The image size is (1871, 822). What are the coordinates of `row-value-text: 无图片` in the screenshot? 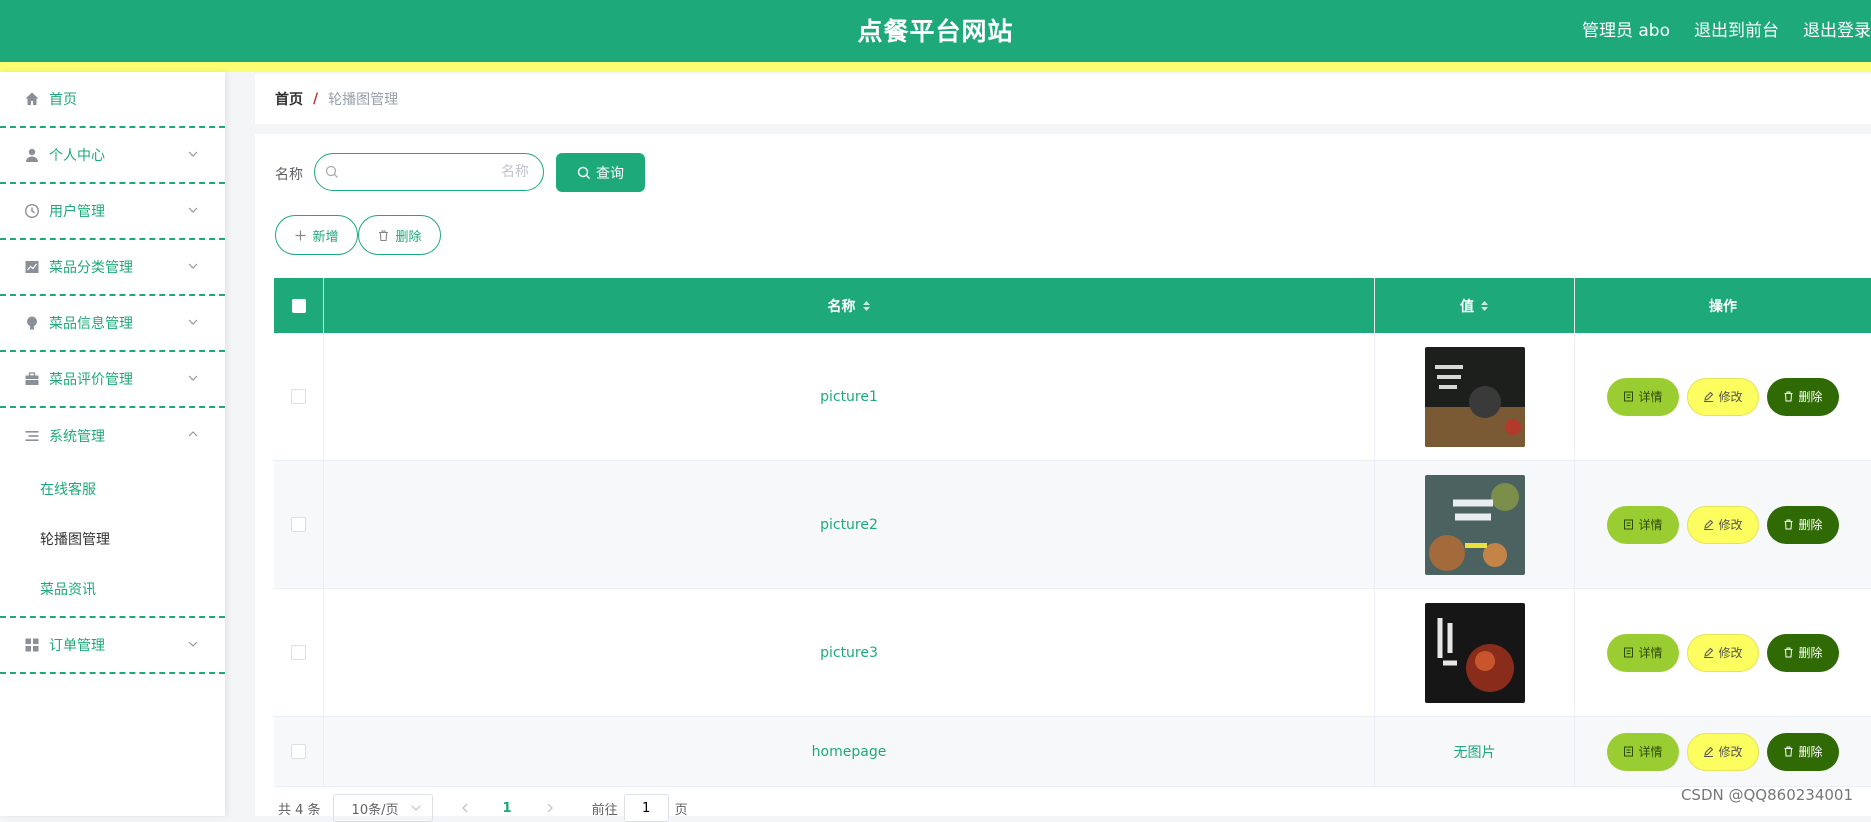 It's located at (1475, 751).